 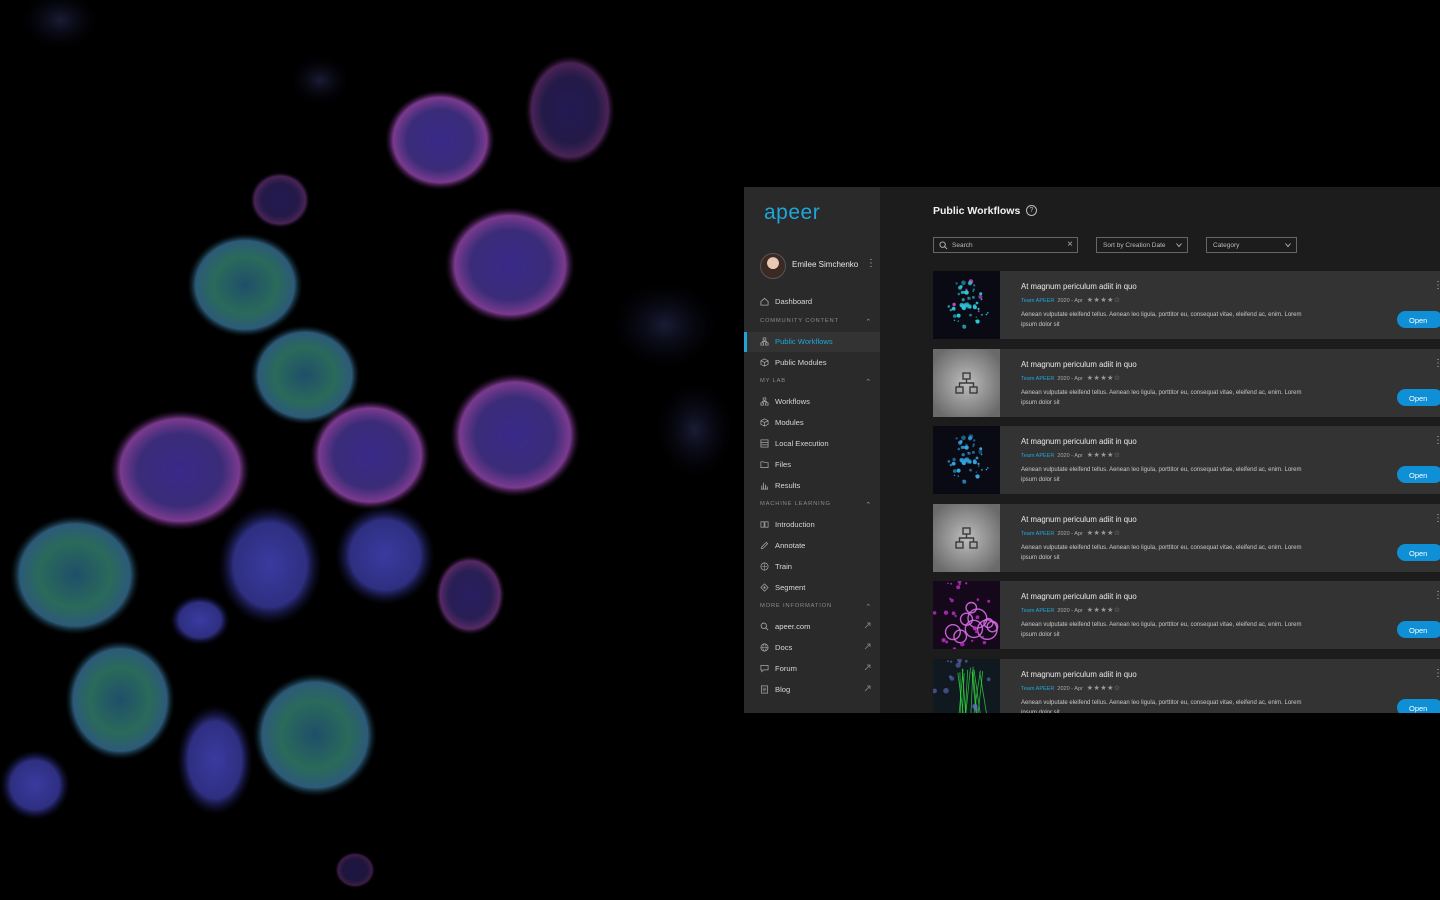 I want to click on sort-dropdown: Sort by Creation Date, so click(x=1142, y=245).